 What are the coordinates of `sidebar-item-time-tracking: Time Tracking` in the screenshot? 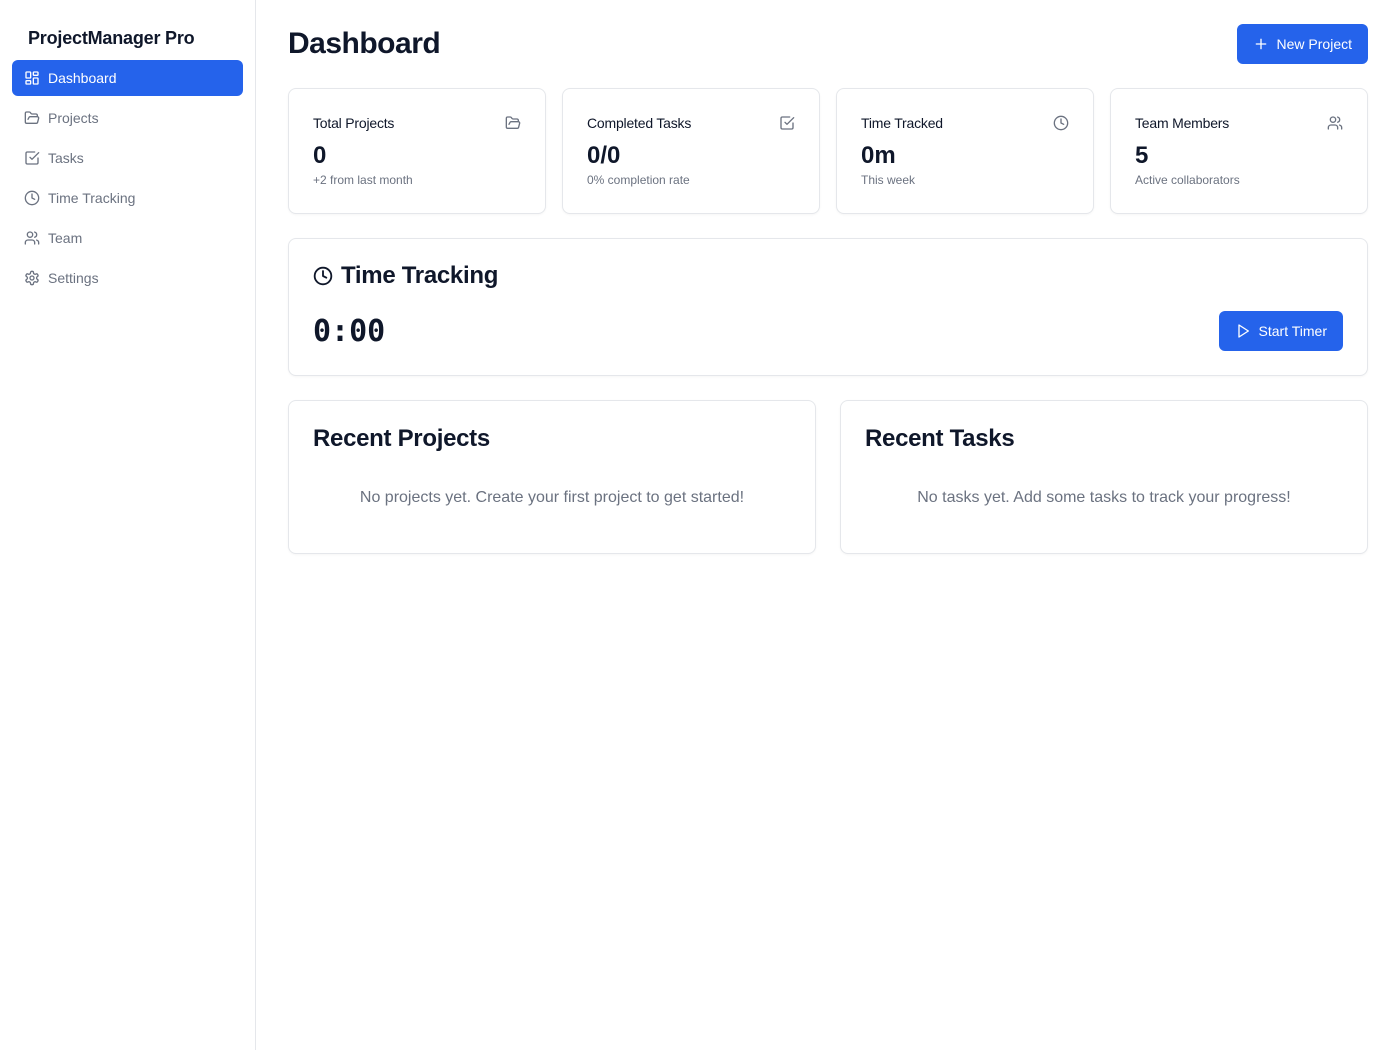 It's located at (127, 198).